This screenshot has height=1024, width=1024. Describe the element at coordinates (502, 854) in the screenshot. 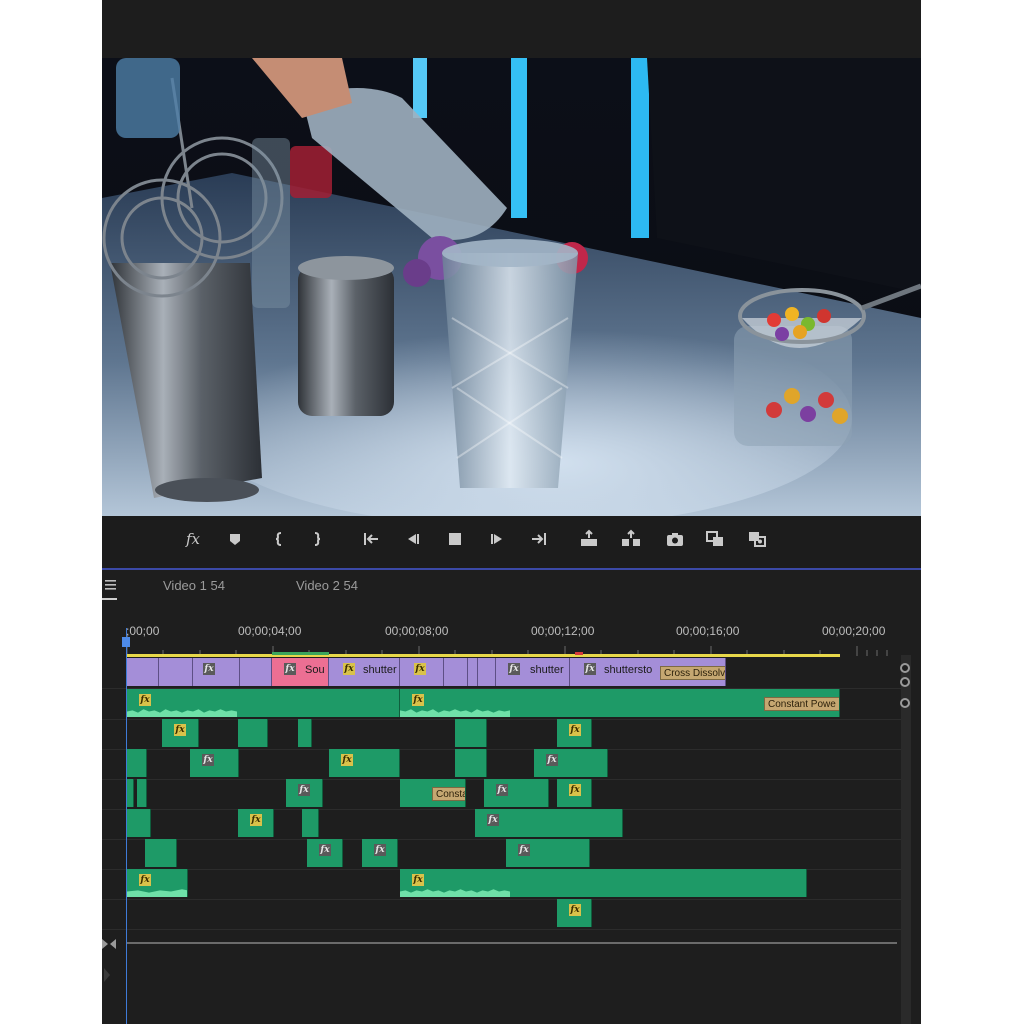

I see `audio-track: fx fx fx` at that location.